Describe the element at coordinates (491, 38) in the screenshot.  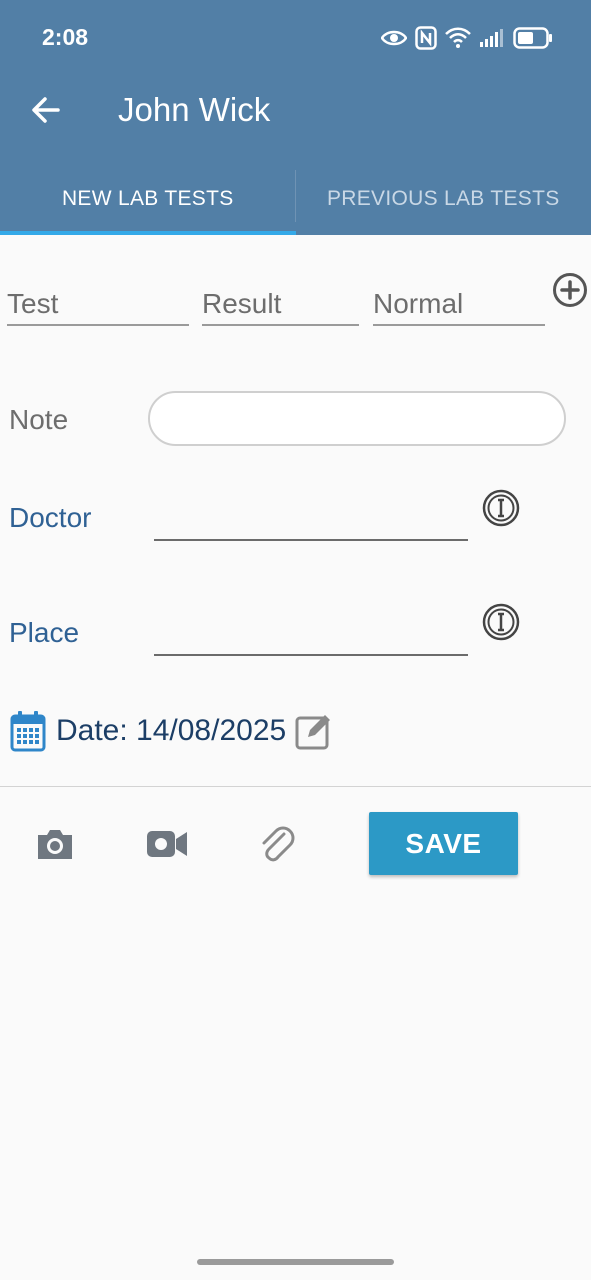
I see `signal-icon` at that location.